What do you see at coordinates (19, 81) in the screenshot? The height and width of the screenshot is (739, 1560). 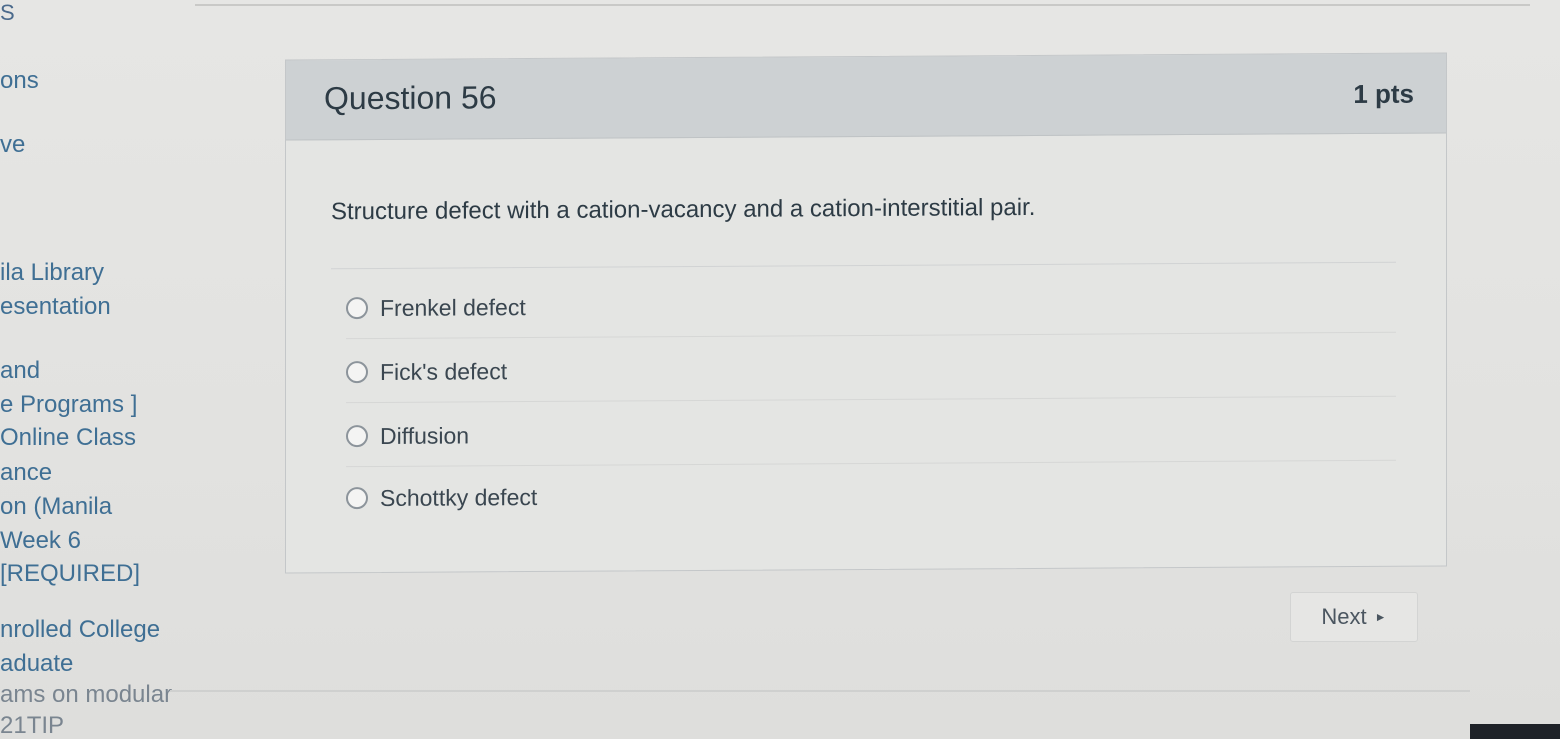 I see `sidebar-item: ons` at bounding box center [19, 81].